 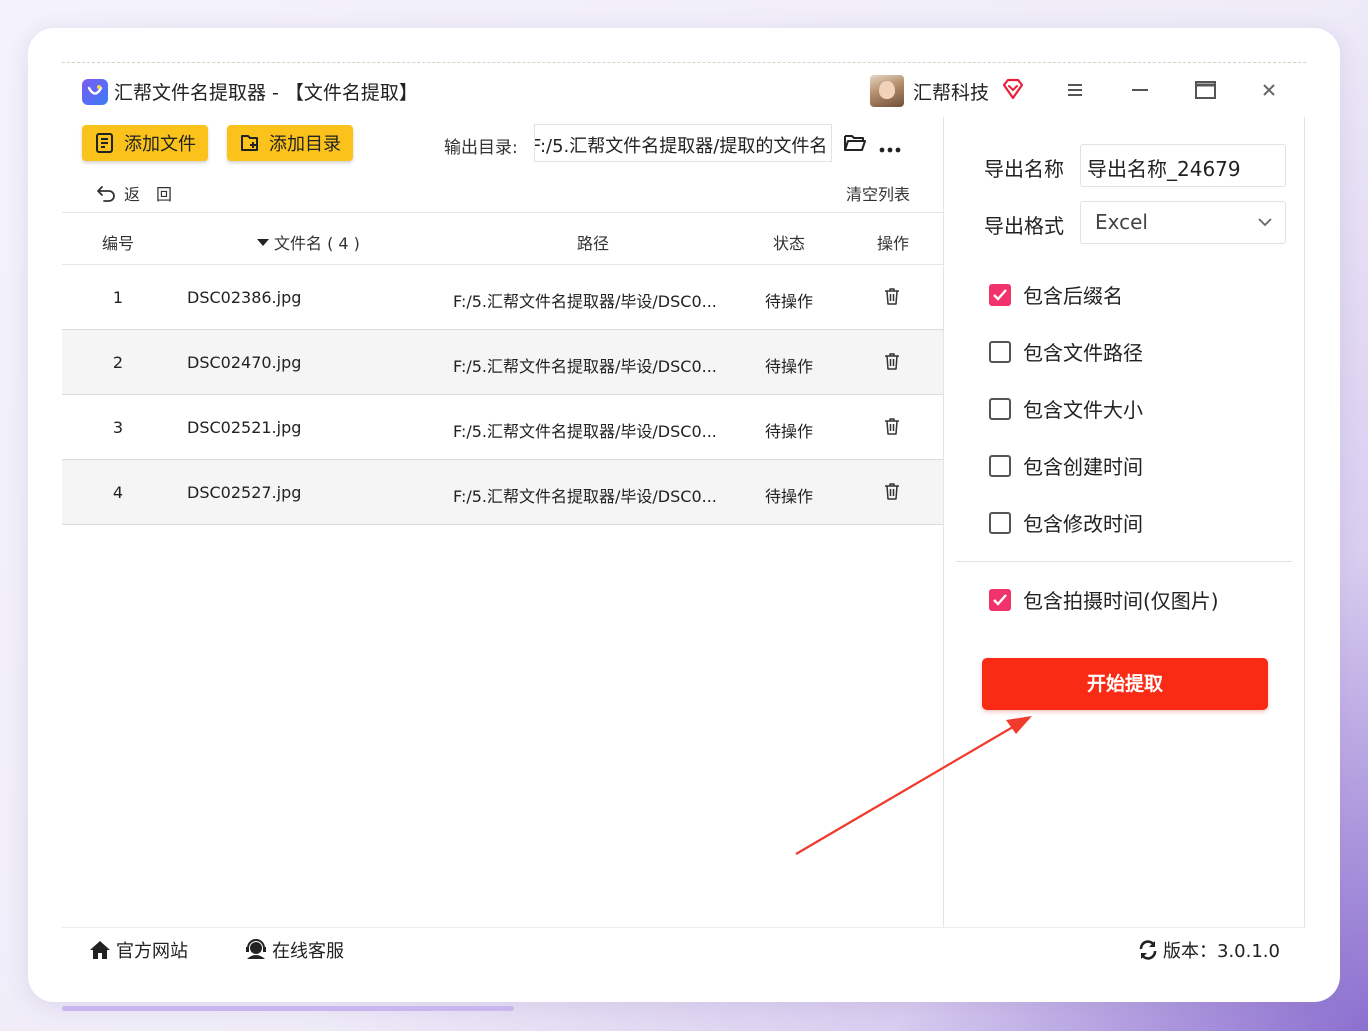 What do you see at coordinates (104, 143) in the screenshot?
I see `file-list-icon` at bounding box center [104, 143].